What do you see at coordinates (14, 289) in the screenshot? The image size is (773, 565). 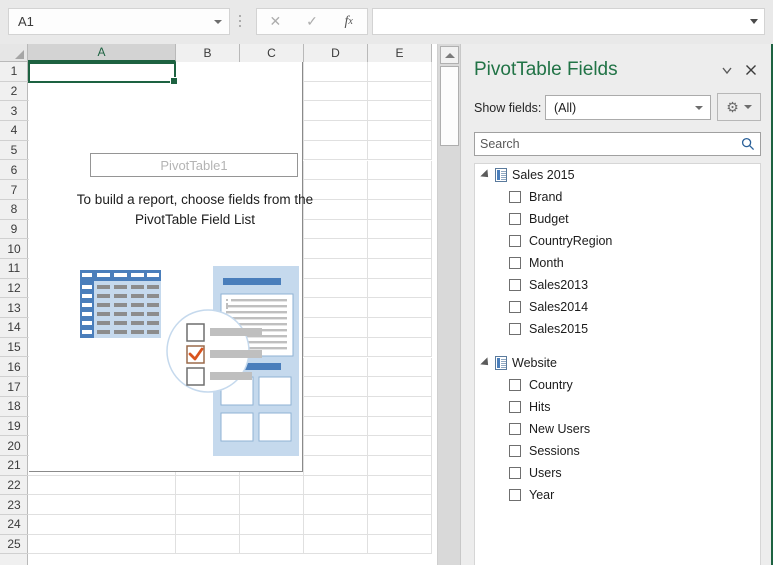 I see `row-header-12: 12` at bounding box center [14, 289].